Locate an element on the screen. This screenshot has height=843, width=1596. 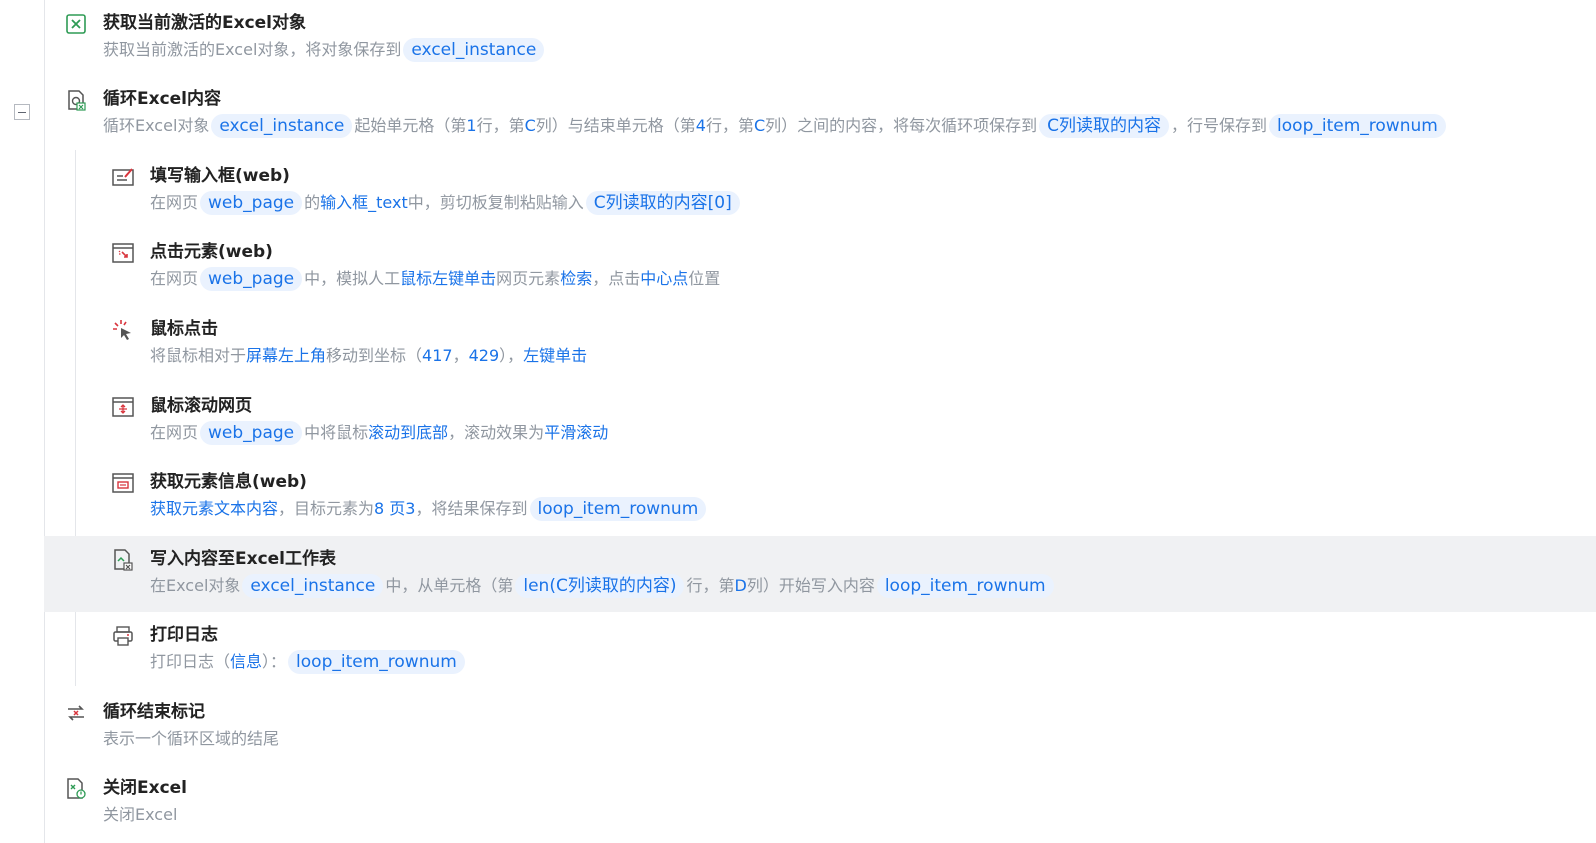
step-title: 打印日志 is located at coordinates (184, 635).